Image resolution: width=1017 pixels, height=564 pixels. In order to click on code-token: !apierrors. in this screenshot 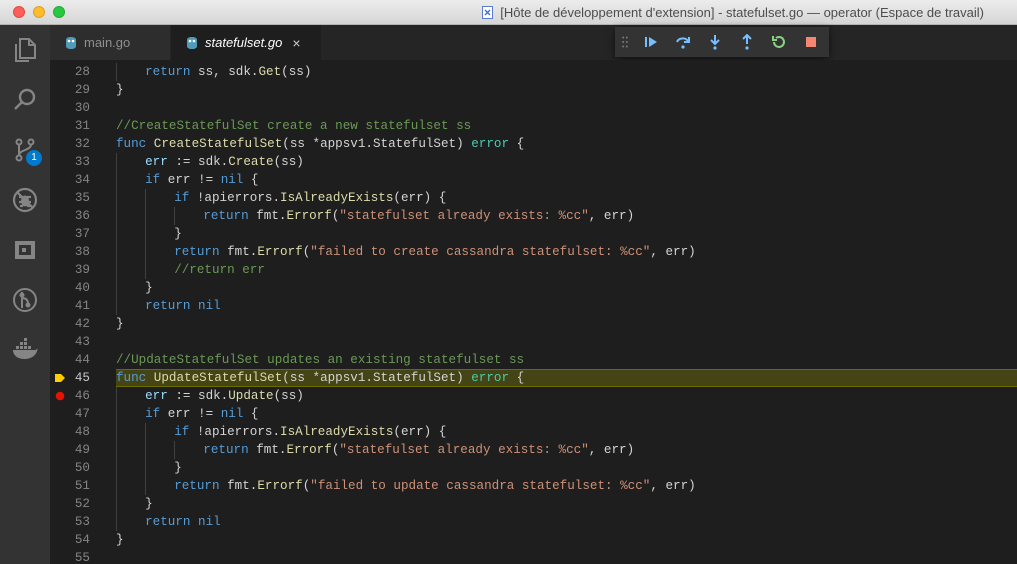, I will do `click(235, 198)`.